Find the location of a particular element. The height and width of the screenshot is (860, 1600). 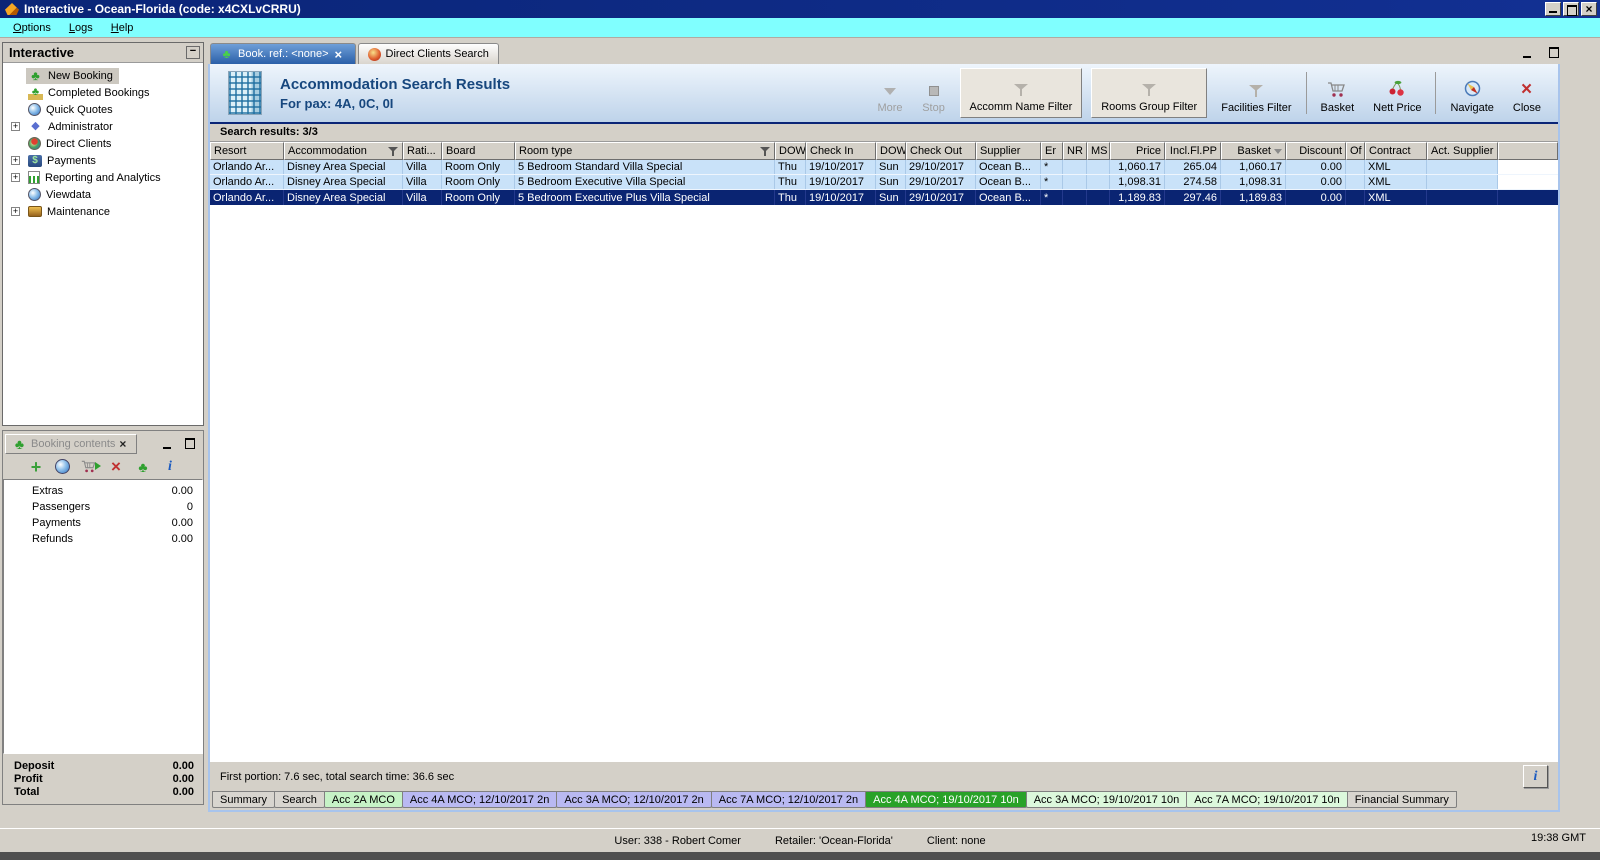

bottom-tab: Acc 7A MCO; 19/10/2017 10n is located at coordinates (1267, 799).